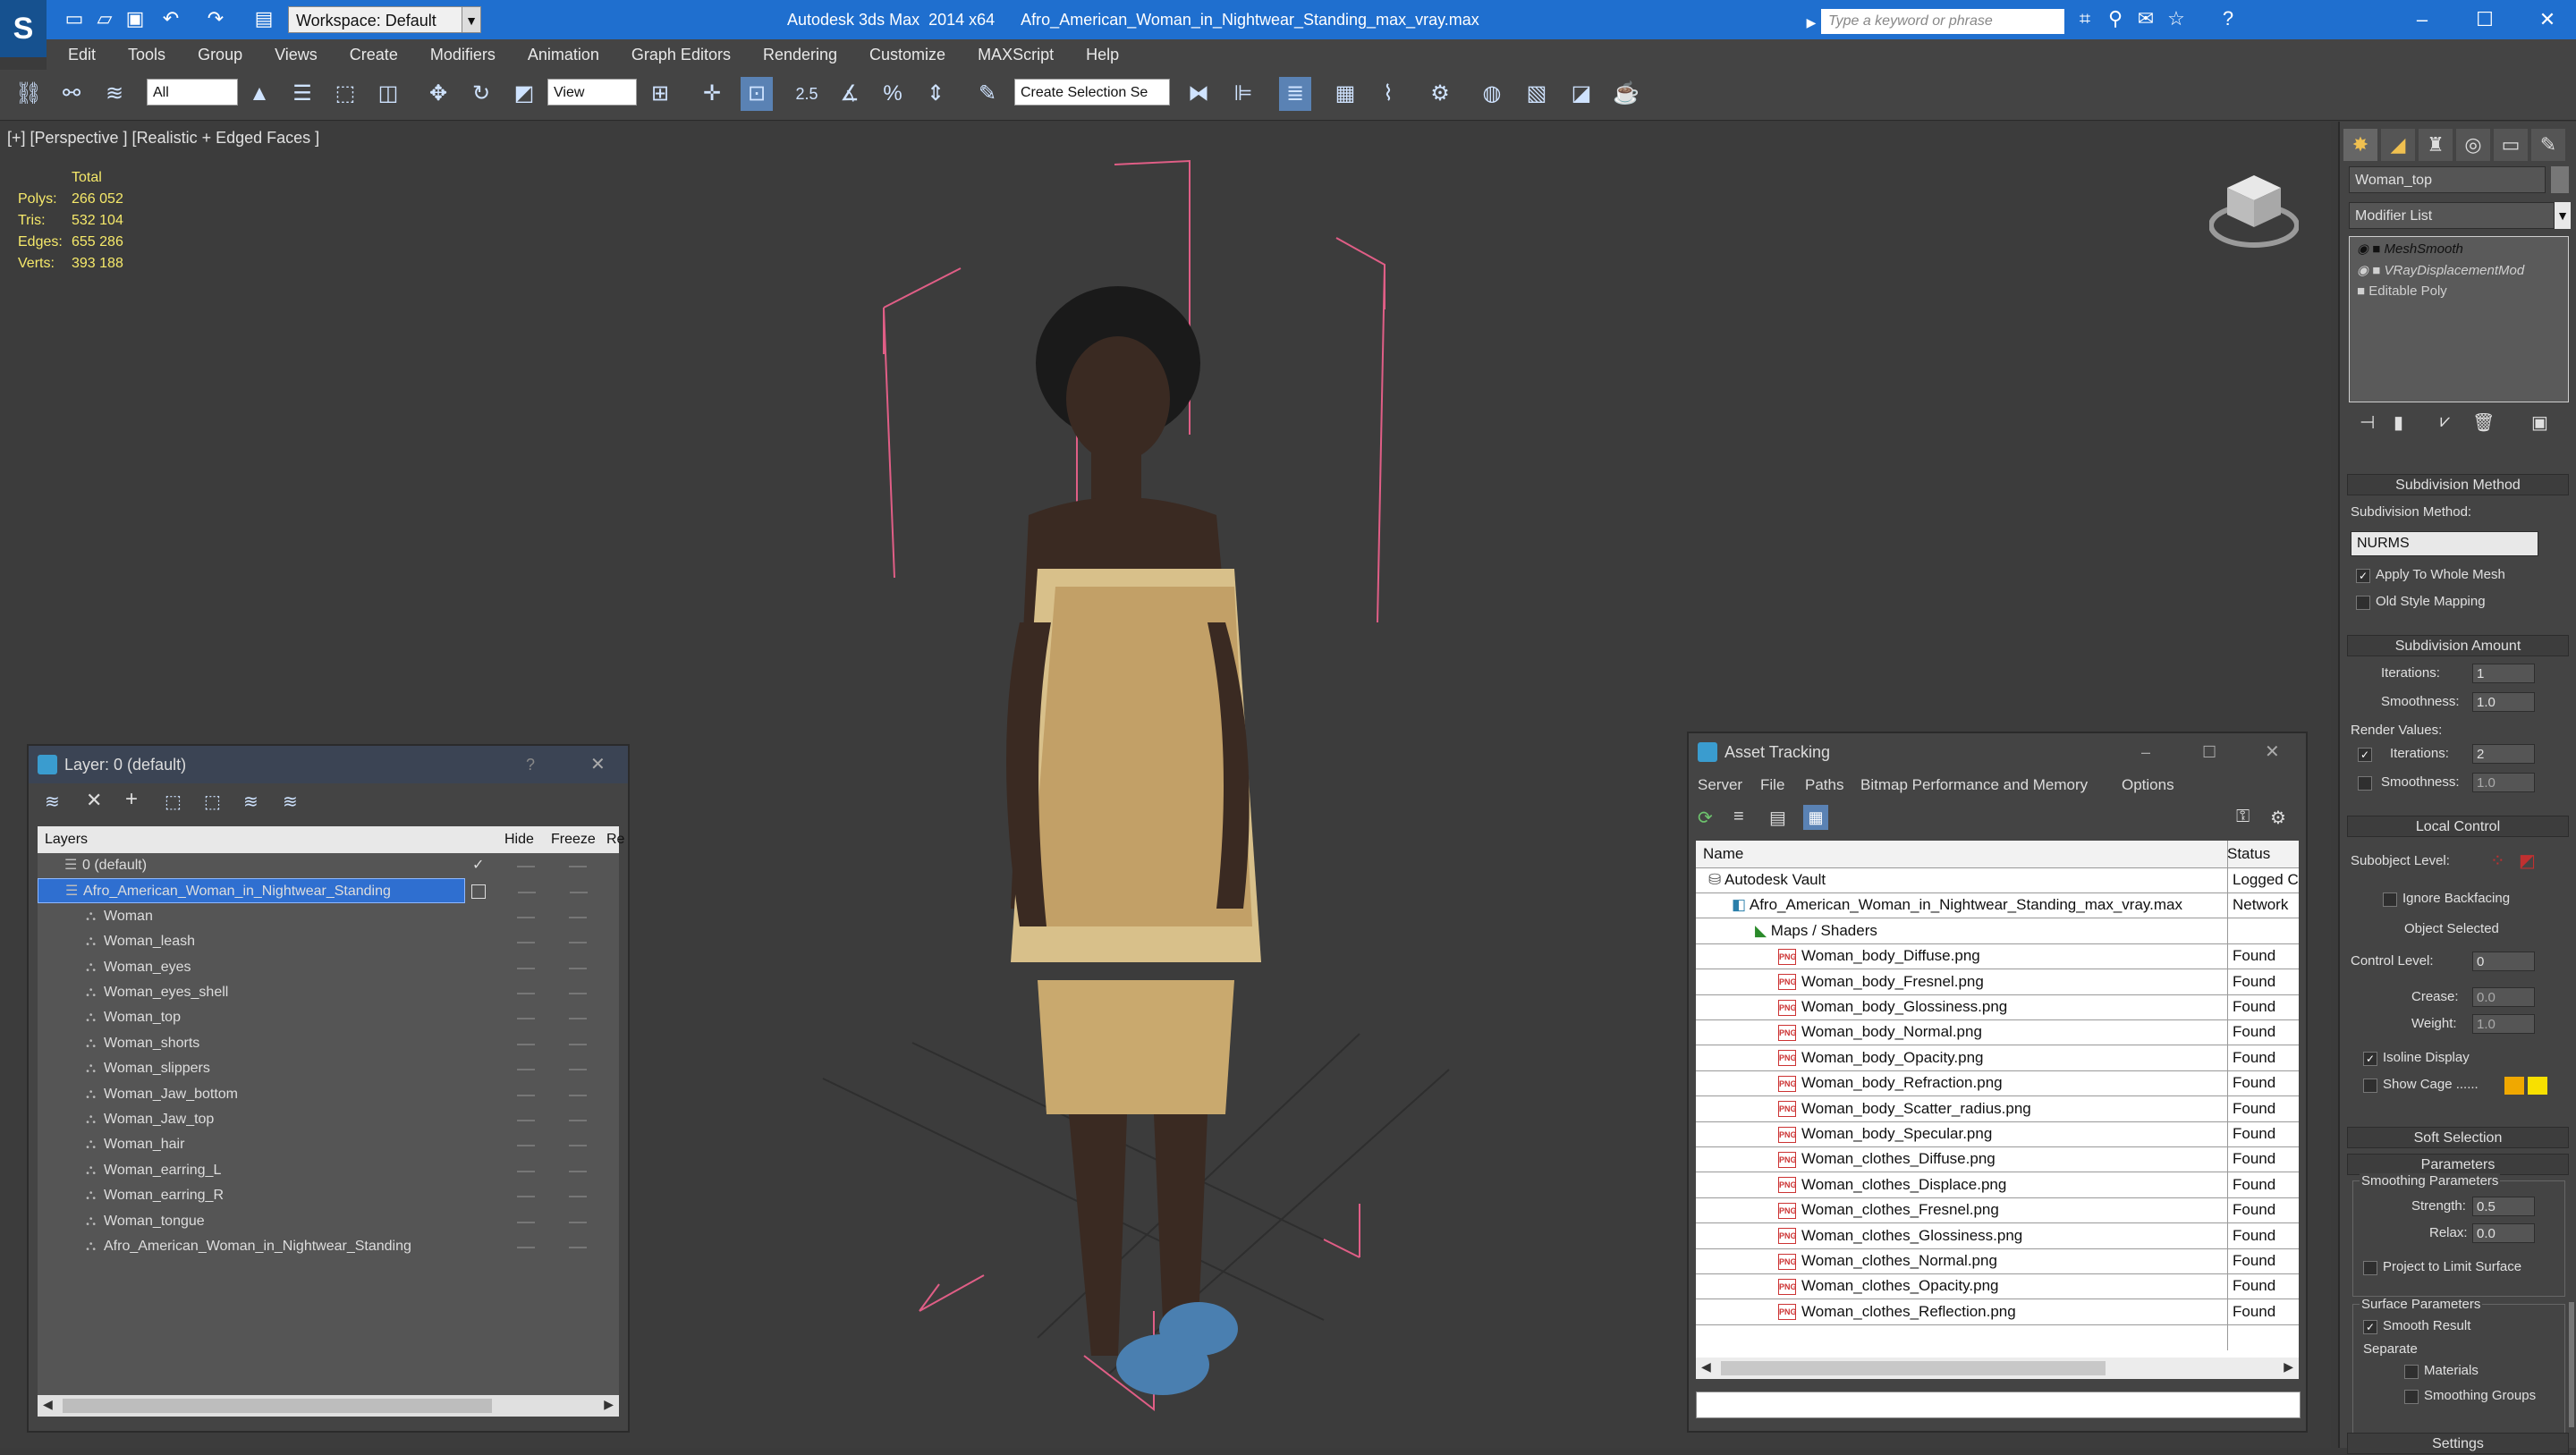  I want to click on edge-level-icon: ◩, so click(2527, 861).